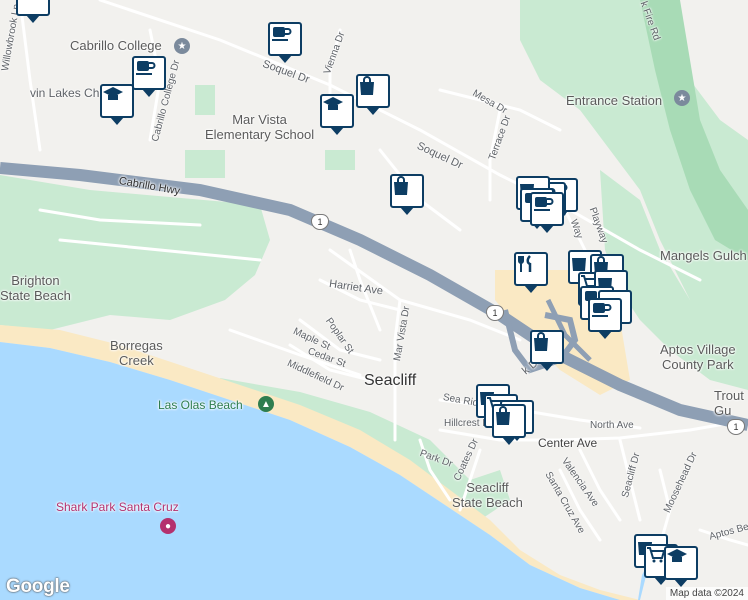 The image size is (748, 600). I want to click on camera-icon: ●, so click(168, 526).